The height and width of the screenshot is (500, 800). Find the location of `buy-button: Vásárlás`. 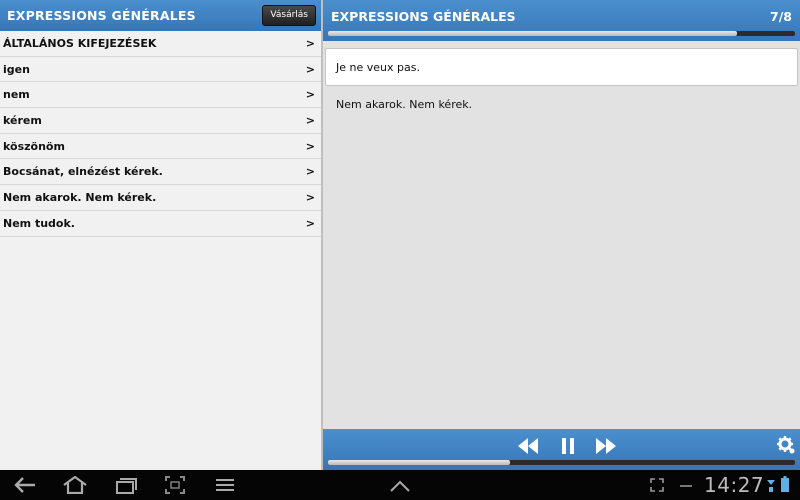

buy-button: Vásárlás is located at coordinates (289, 15).